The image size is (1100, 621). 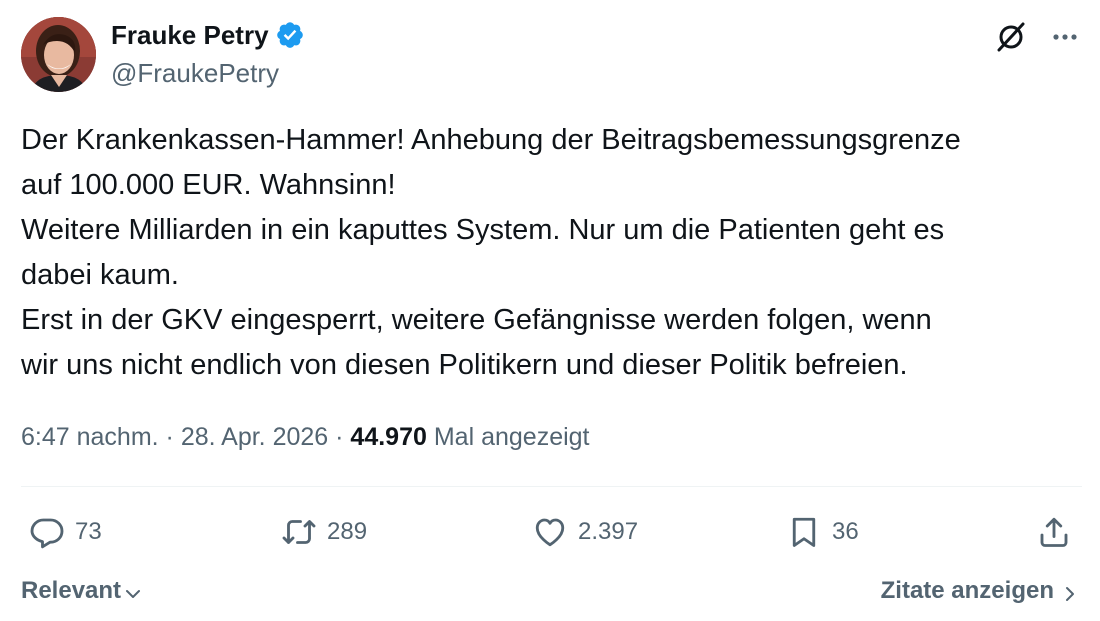 I want to click on sort-replies-button: Relevant, so click(x=82, y=591).